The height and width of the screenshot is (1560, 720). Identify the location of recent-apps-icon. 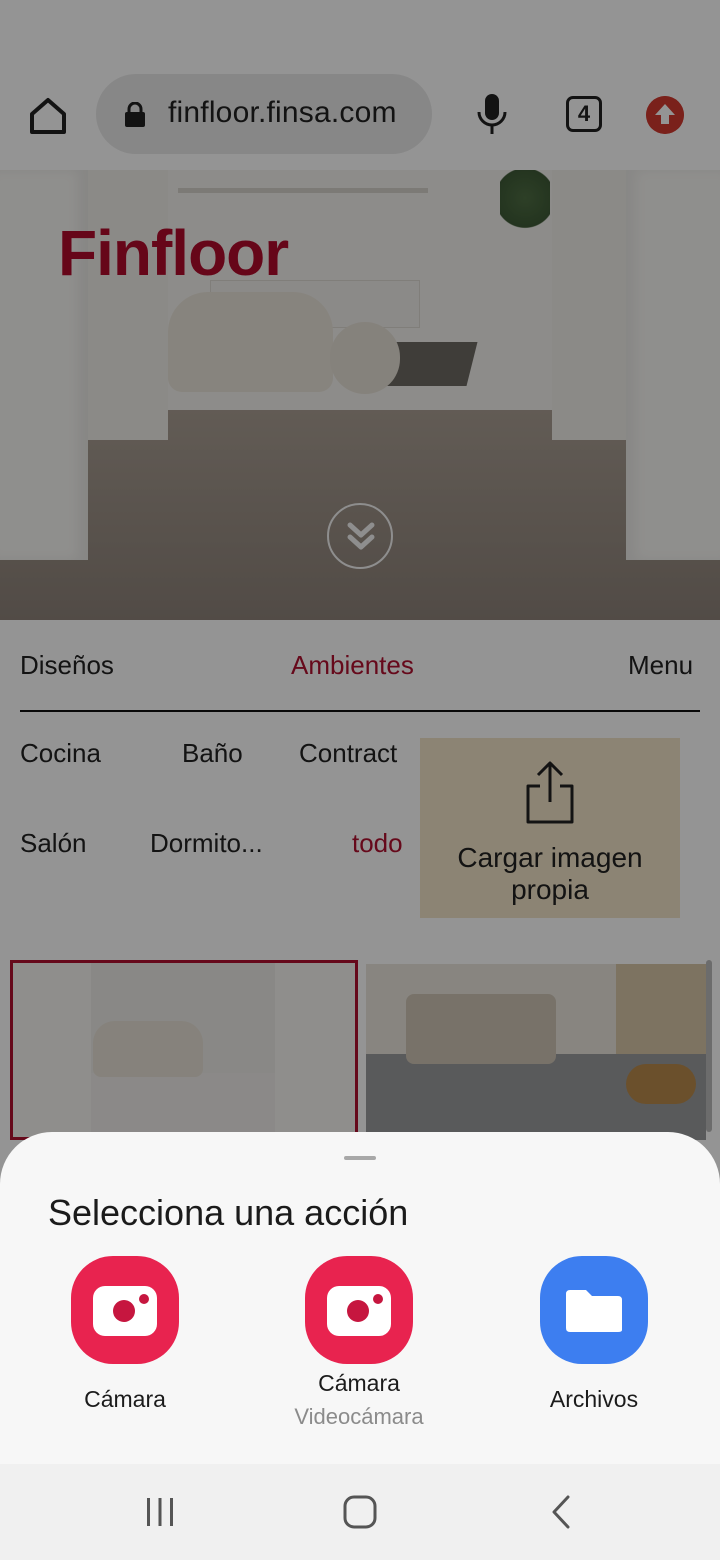
(160, 1512).